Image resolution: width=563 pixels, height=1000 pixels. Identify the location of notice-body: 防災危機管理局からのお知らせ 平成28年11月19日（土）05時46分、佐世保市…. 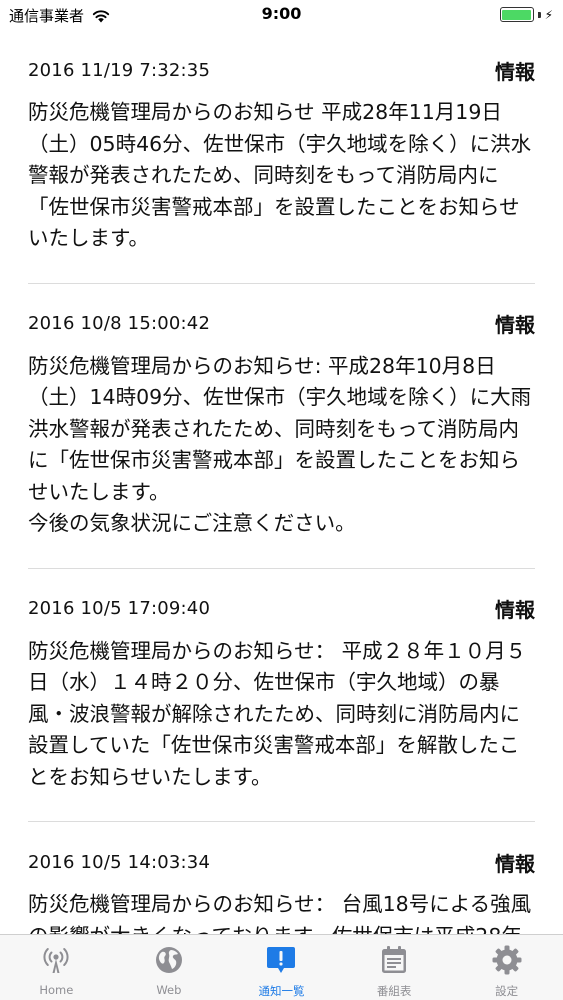
(280, 175).